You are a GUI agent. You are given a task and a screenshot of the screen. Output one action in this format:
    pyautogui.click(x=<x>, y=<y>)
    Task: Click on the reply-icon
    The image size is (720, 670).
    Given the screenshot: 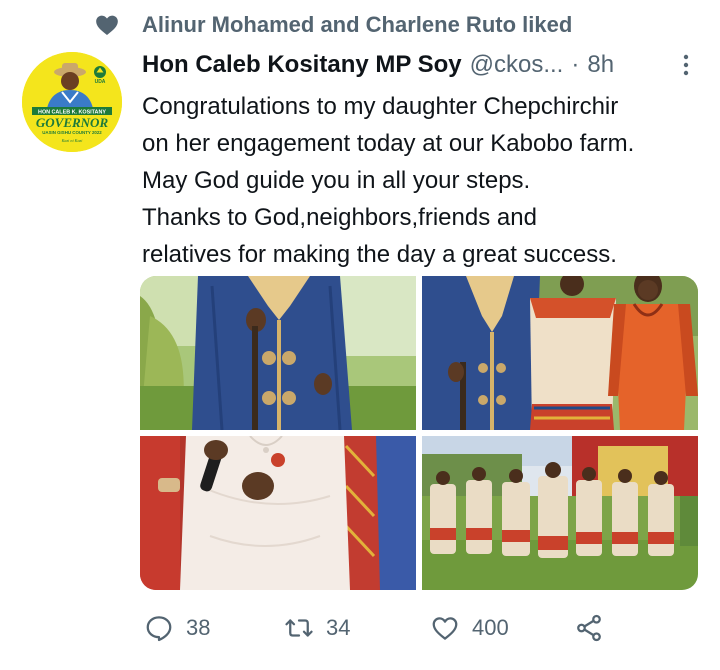 What is the action you would take?
    pyautogui.click(x=159, y=629)
    